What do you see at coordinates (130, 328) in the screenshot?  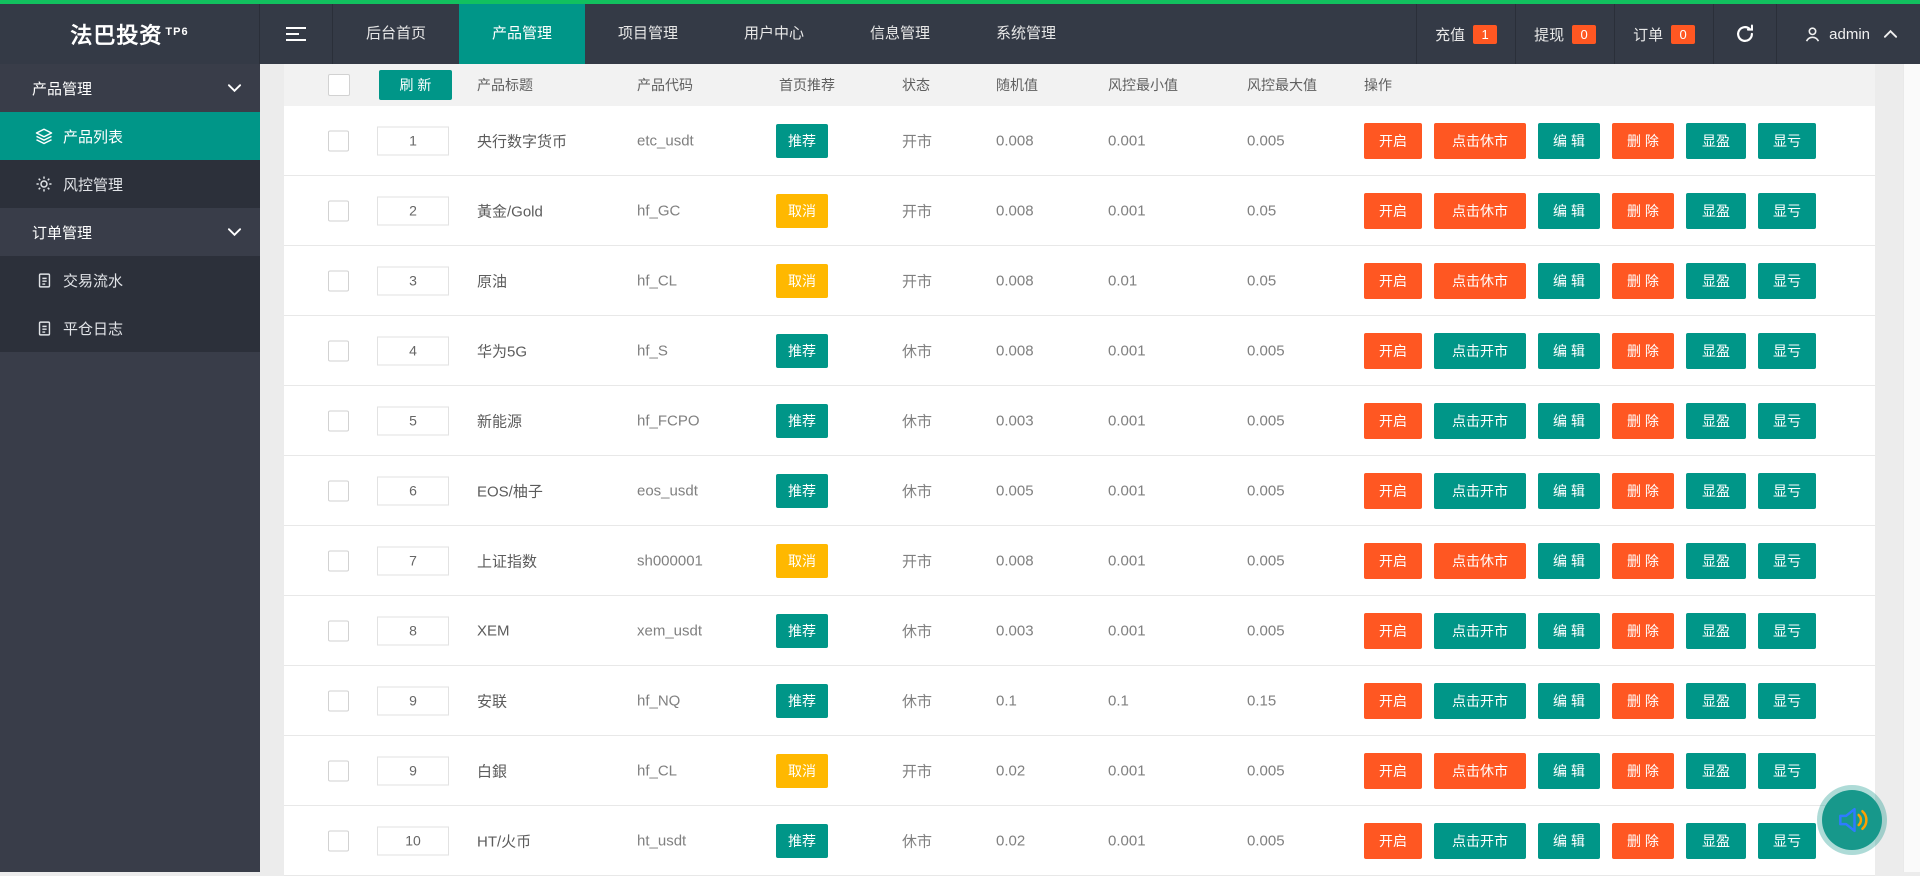 I see `sidebar-item-close-log: 平仓日志` at bounding box center [130, 328].